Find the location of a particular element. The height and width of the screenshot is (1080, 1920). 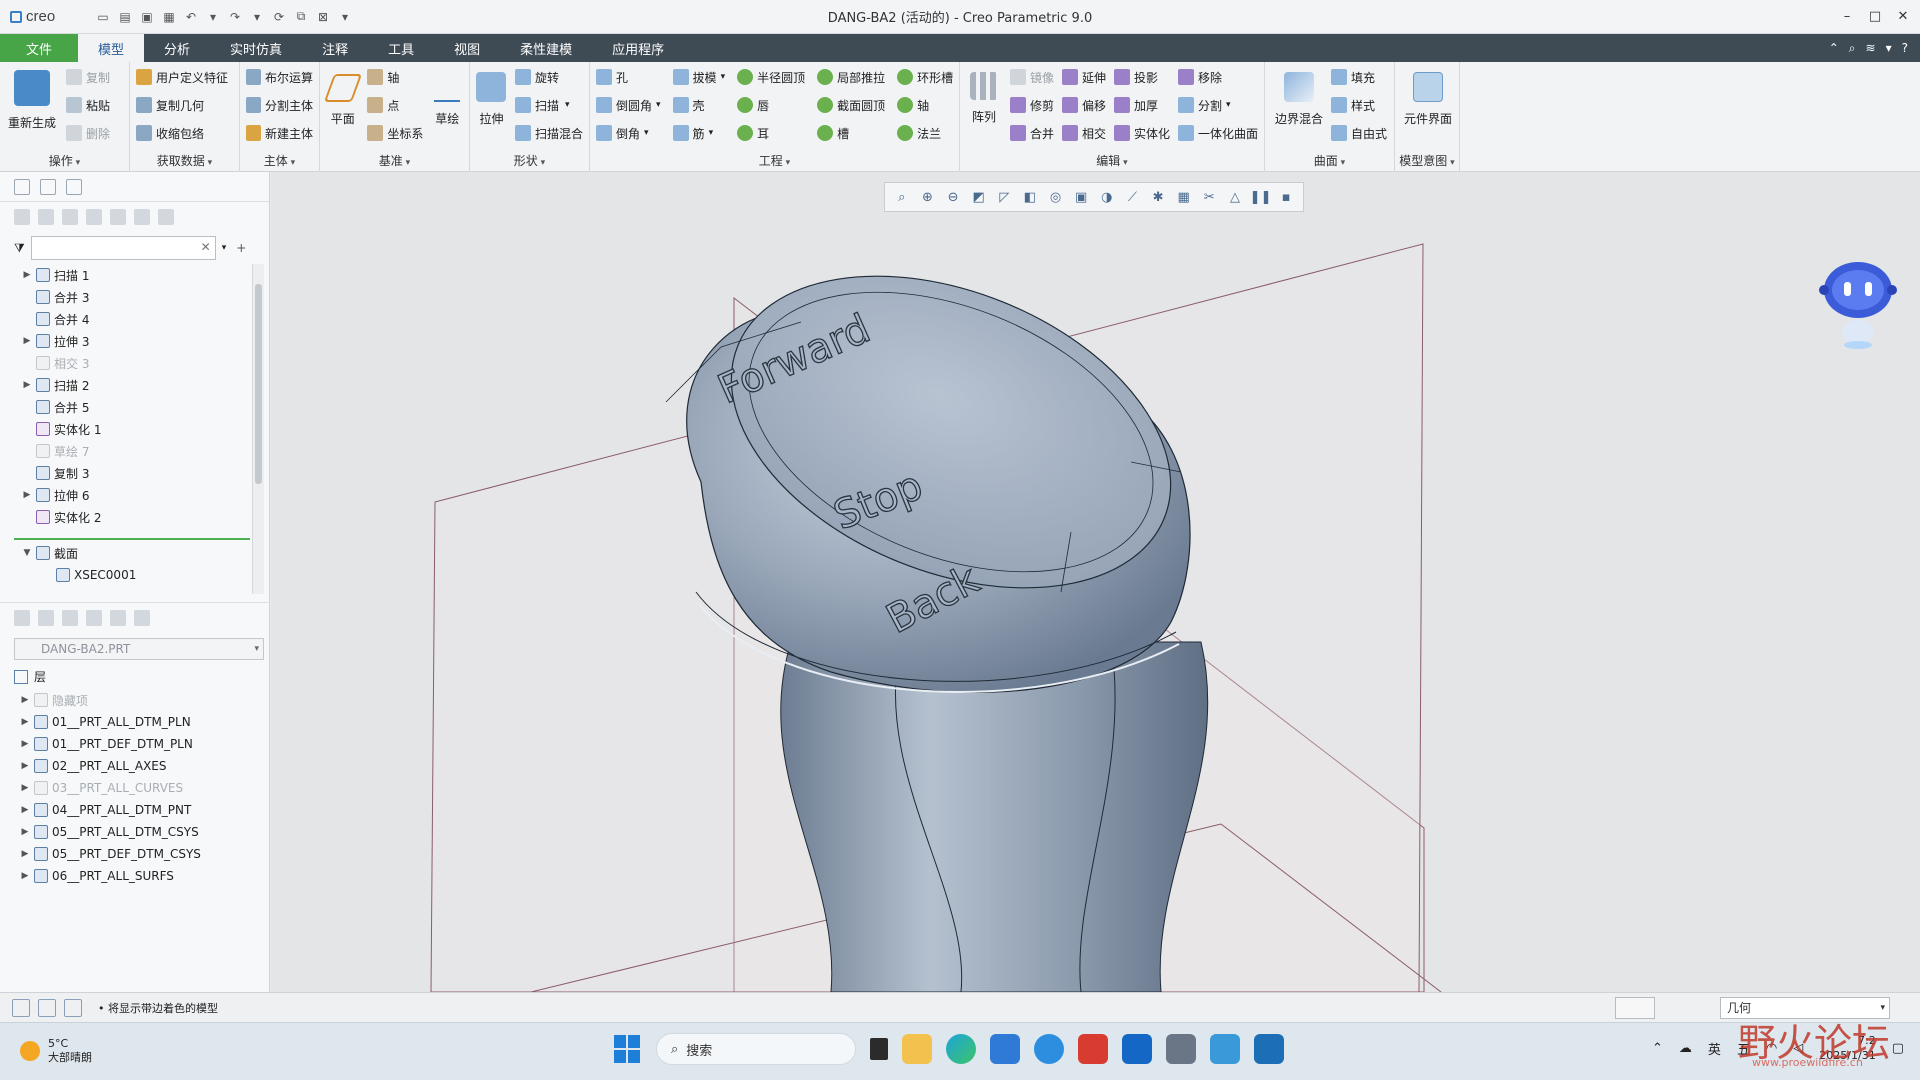

tab-live-simulation: 实时仿真 is located at coordinates (256, 48).